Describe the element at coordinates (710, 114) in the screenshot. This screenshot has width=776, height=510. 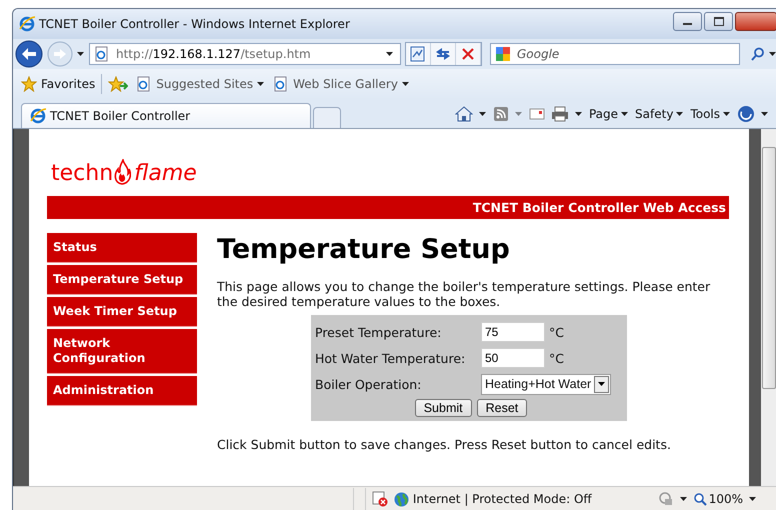
I see `menu-button: Tools` at that location.